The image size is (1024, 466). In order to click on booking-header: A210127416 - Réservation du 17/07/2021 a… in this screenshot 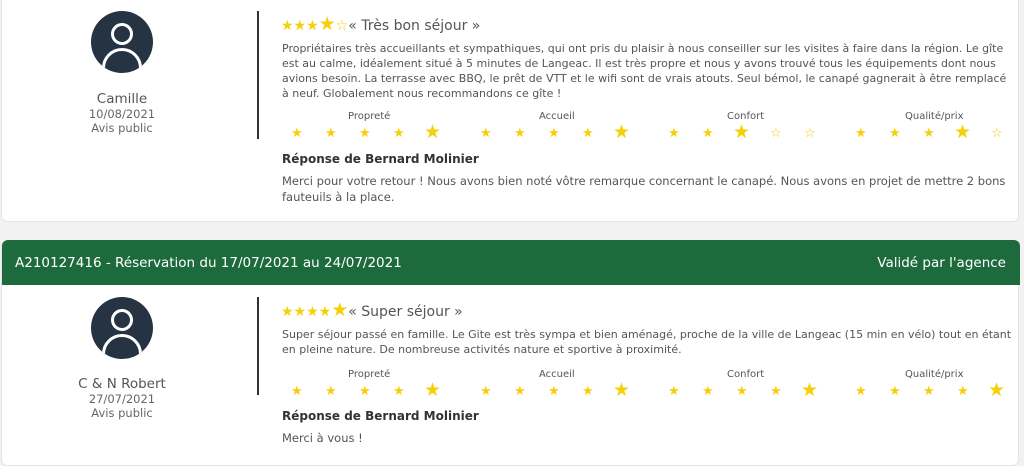, I will do `click(511, 262)`.